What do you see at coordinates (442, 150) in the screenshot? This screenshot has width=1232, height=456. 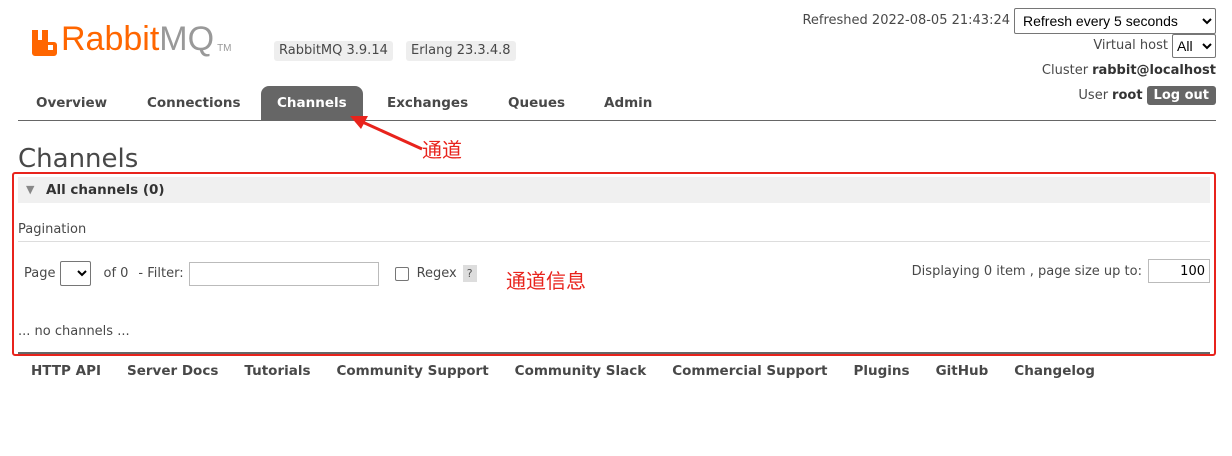 I see `annotation-channels-tab: 通道` at bounding box center [442, 150].